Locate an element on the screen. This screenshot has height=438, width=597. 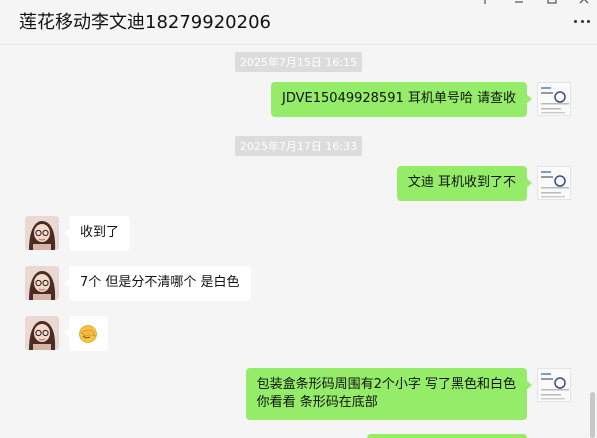
sent-message: 包装盒条形码周围有2个小字 写了黑色和白色 你看看 条形码在底部 is located at coordinates (389, 394).